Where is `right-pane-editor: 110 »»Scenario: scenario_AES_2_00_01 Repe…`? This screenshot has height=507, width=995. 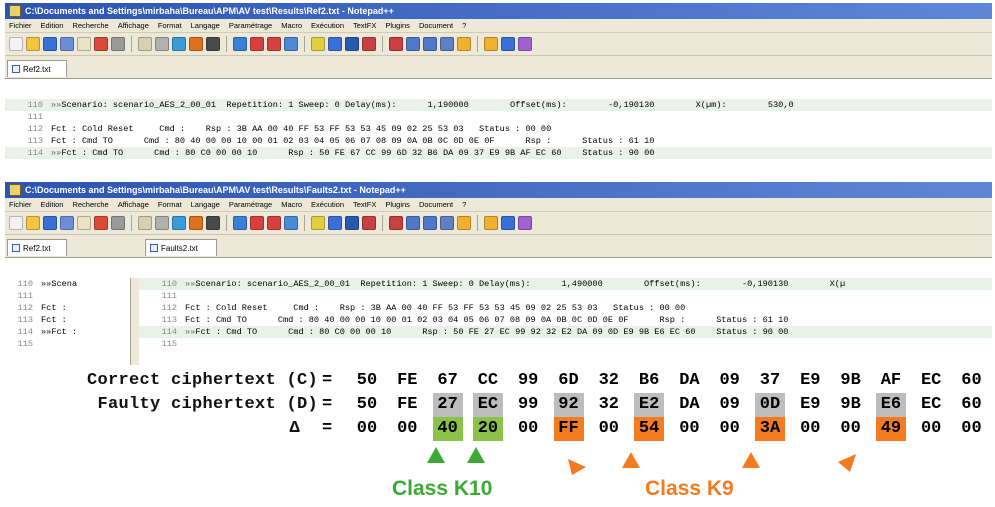
right-pane-editor: 110 »»Scenario: scenario_AES_2_00_01 Repe… is located at coordinates (565, 321).